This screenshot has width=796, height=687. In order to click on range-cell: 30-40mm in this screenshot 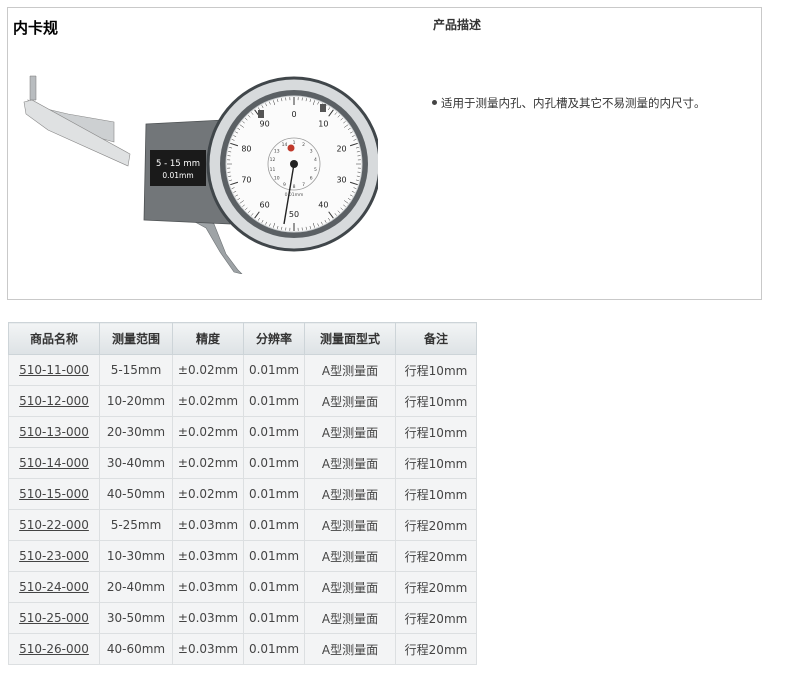, I will do `click(136, 463)`.